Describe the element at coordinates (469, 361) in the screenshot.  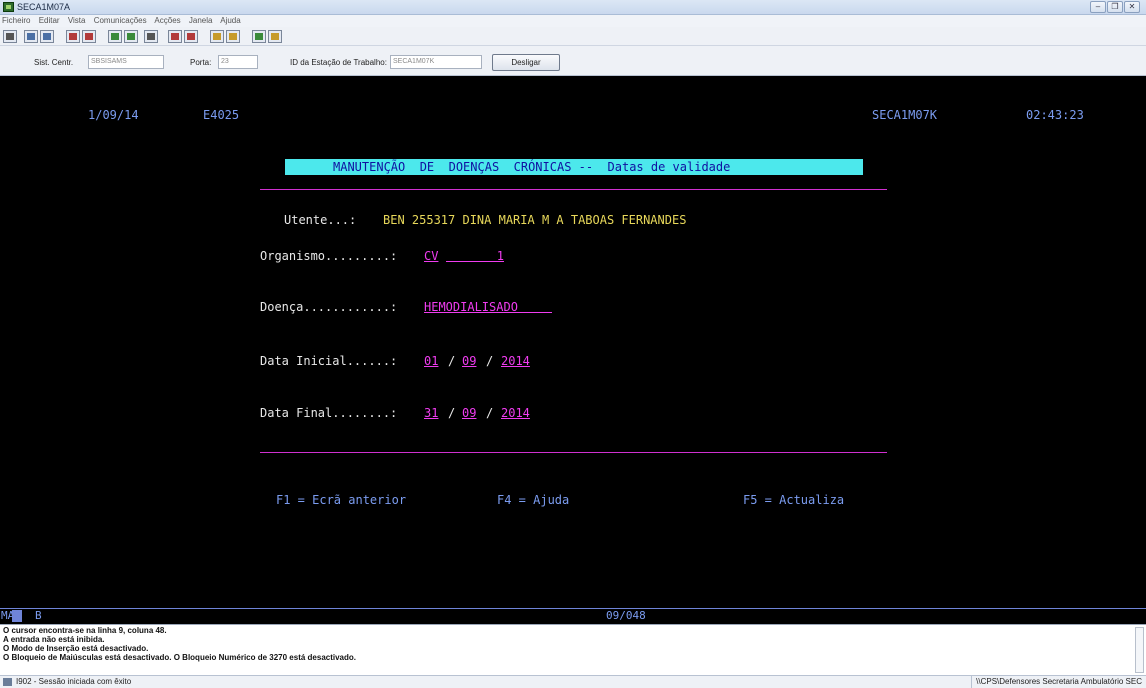
I see `data-inicial-month: 09` at that location.